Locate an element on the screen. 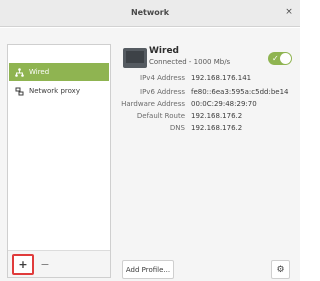 The image size is (320, 281). device-enable-toggle: ✓ is located at coordinates (280, 58).